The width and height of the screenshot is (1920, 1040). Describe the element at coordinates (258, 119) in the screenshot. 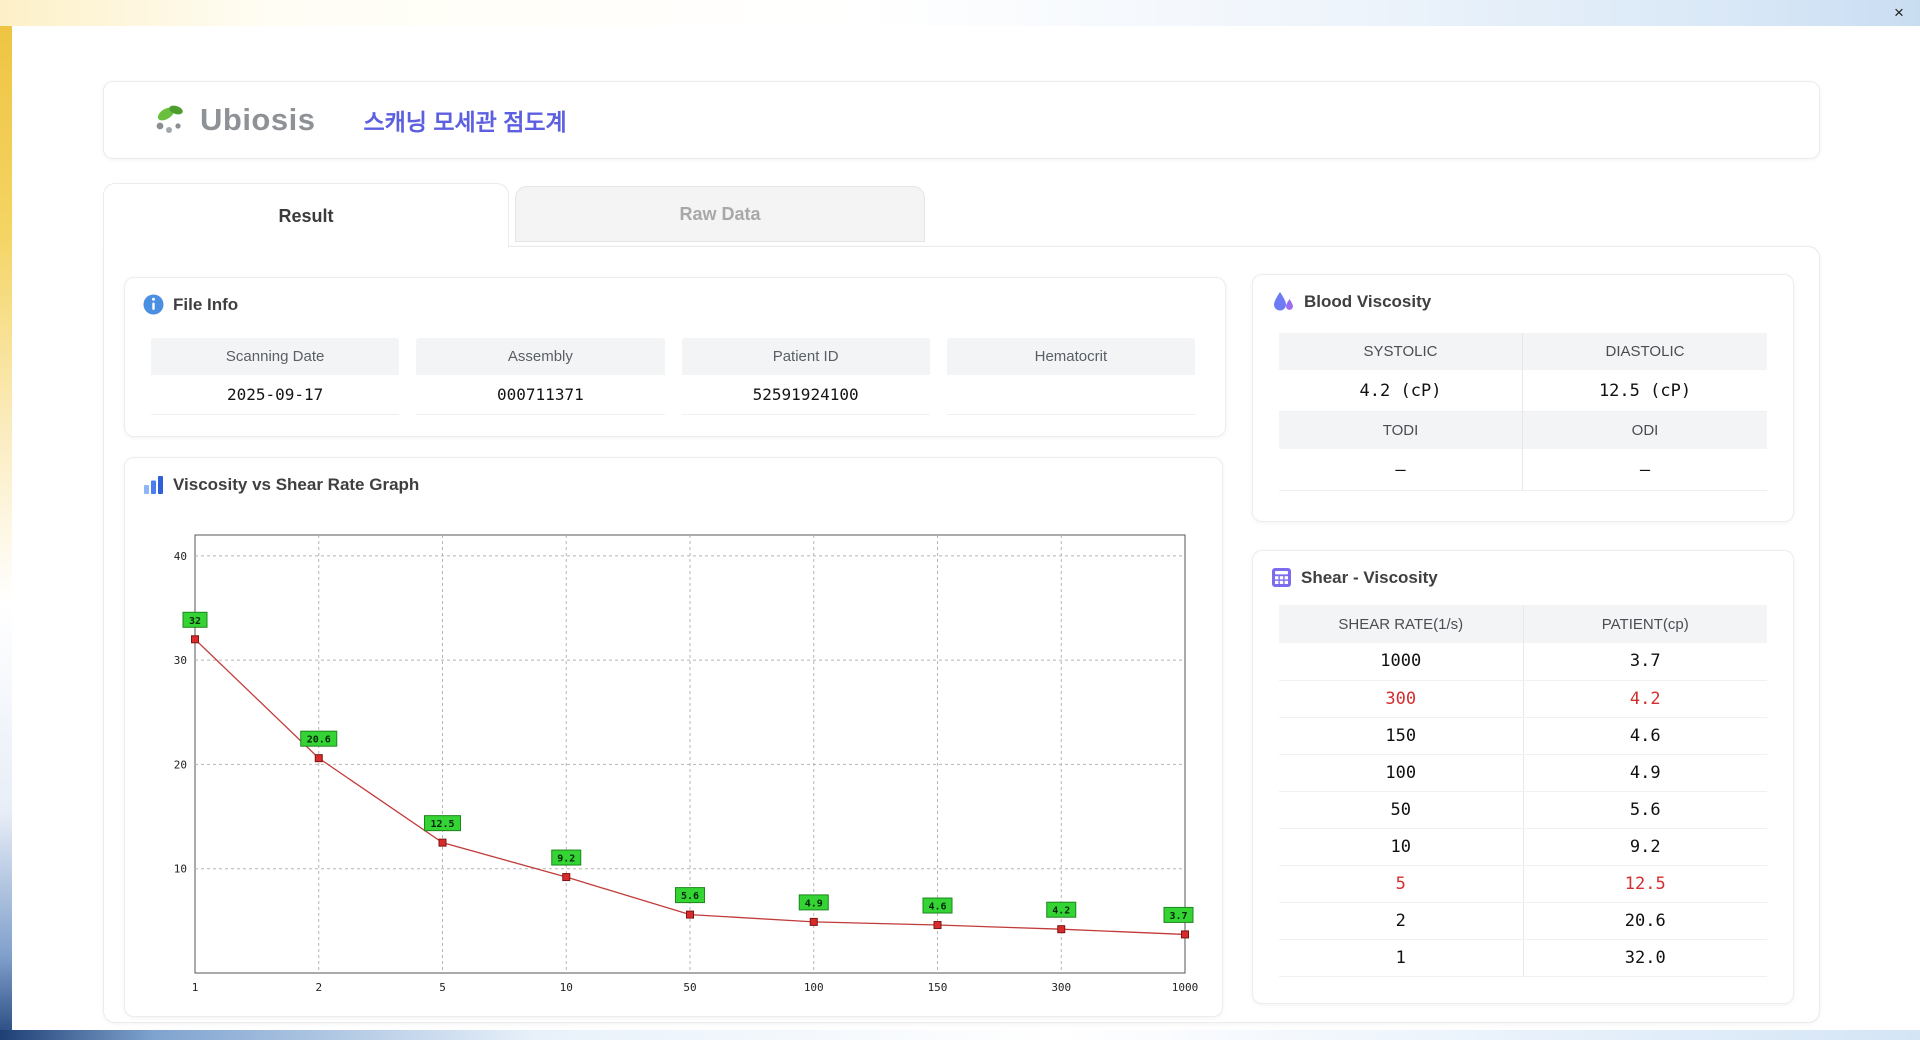

I see `brand-name: Ubiosis` at that location.